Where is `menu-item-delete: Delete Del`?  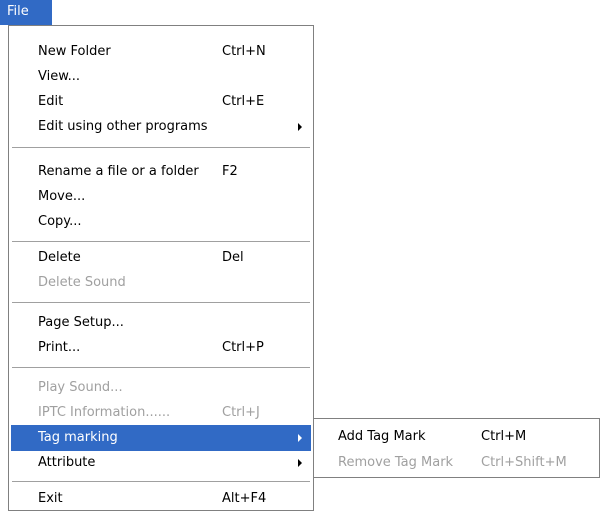
menu-item-delete: Delete Del is located at coordinates (161, 258).